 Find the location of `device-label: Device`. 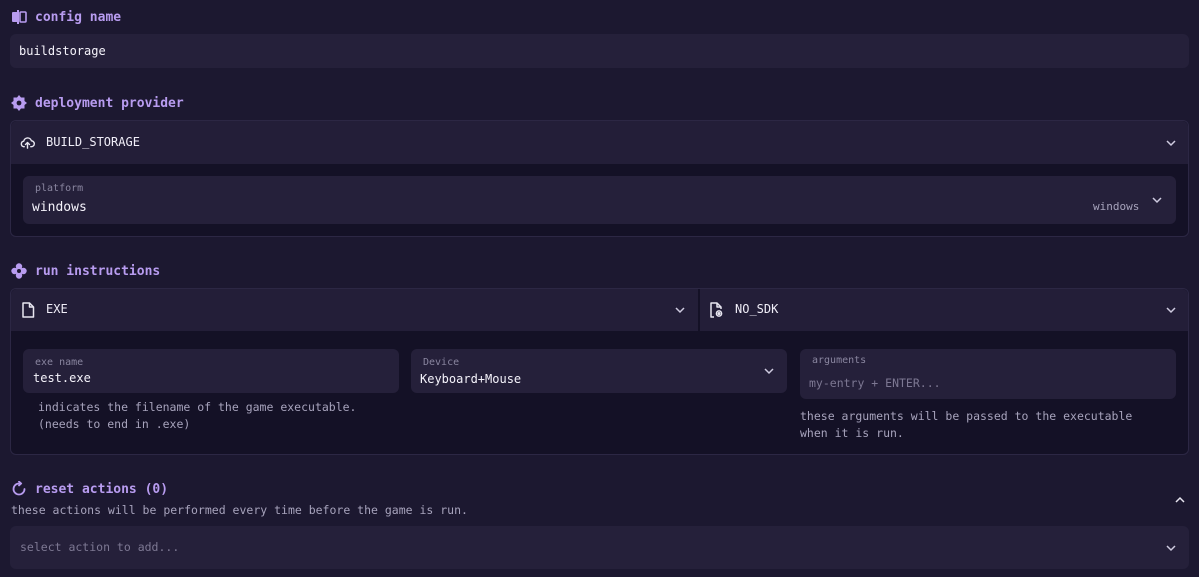

device-label: Device is located at coordinates (441, 362).